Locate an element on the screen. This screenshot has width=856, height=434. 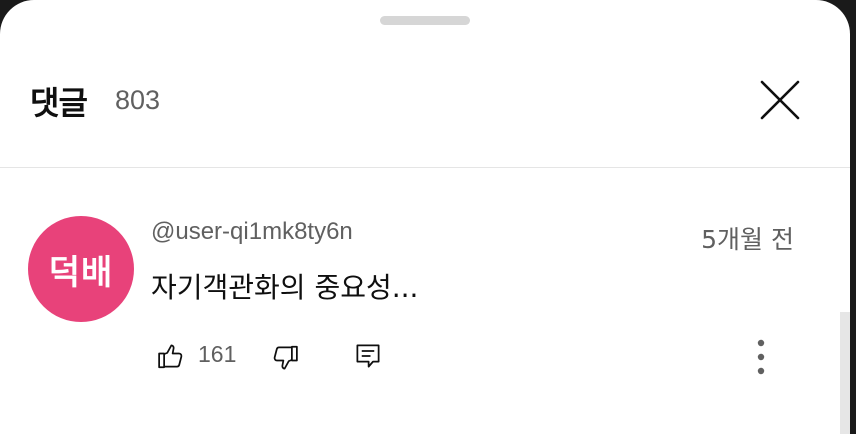
drag-handle is located at coordinates (425, 20).